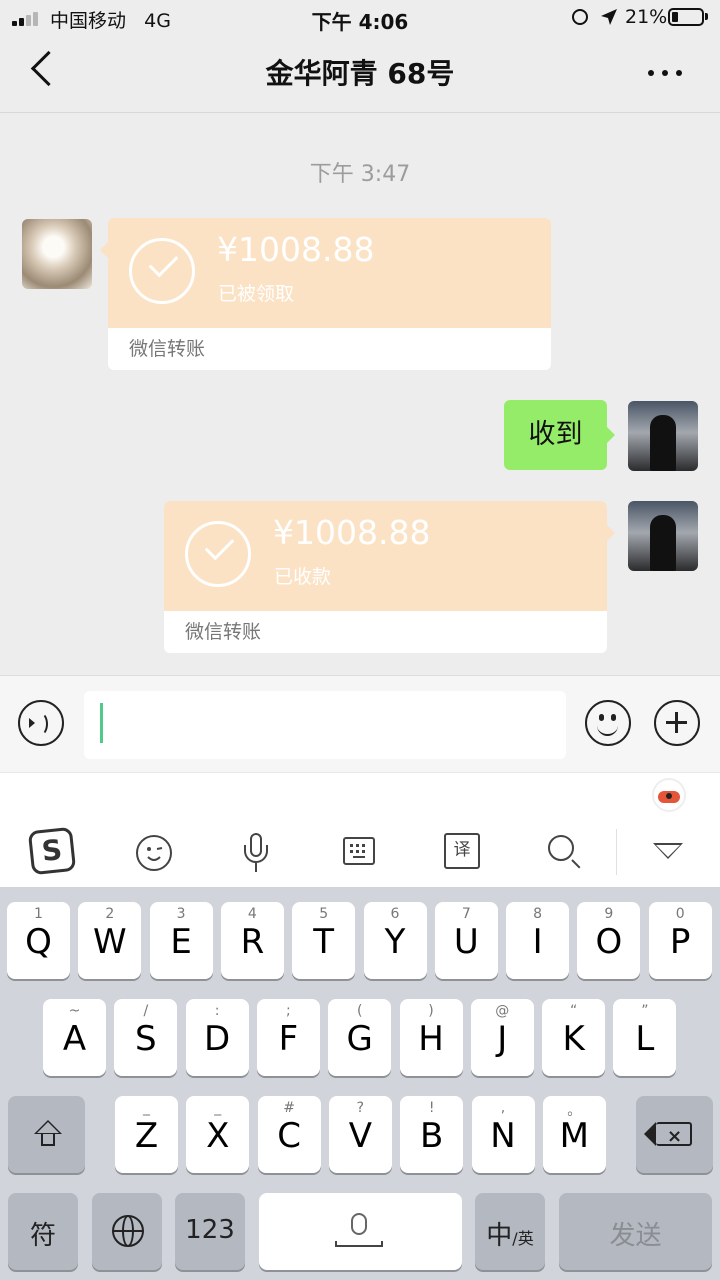 Image resolution: width=720 pixels, height=1280 pixels. Describe the element at coordinates (646, 17) in the screenshot. I see `battery-percent: 21%` at that location.